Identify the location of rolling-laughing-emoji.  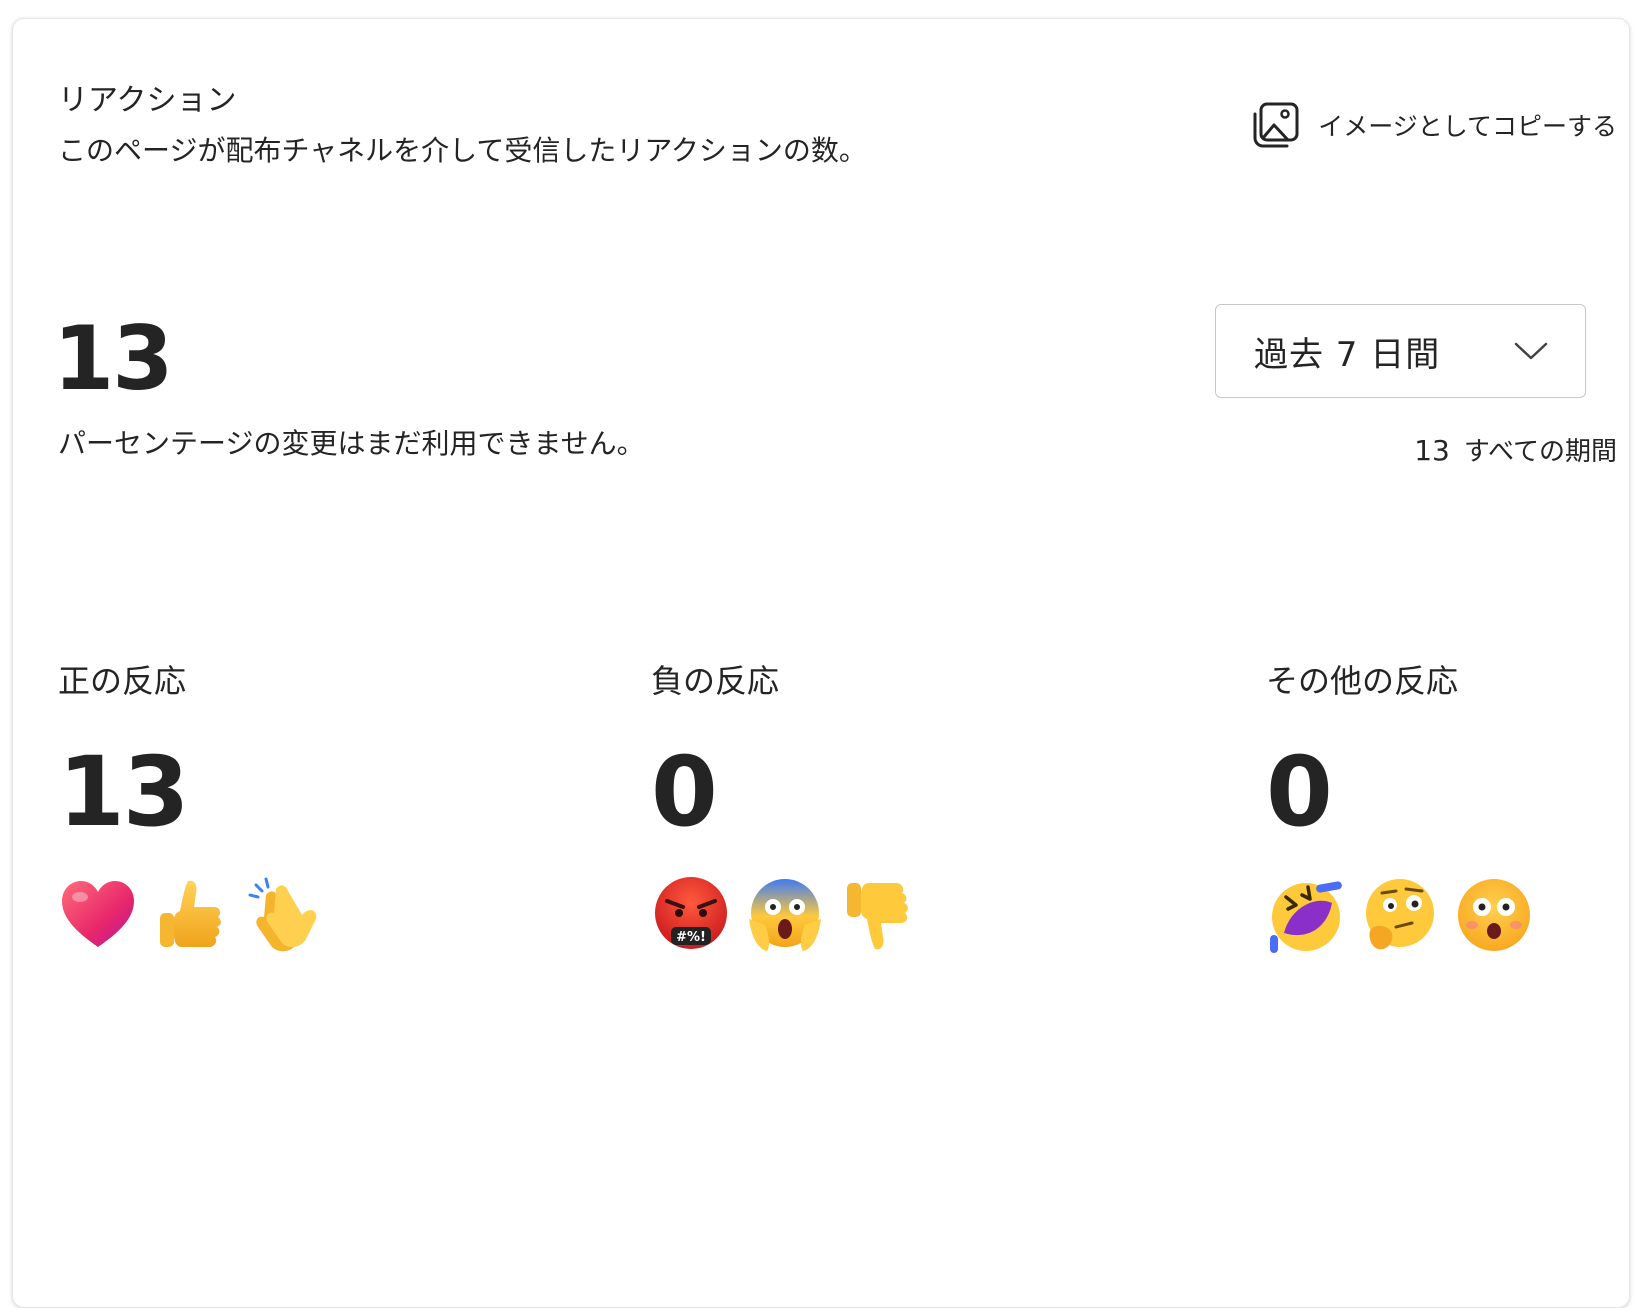
(1306, 917).